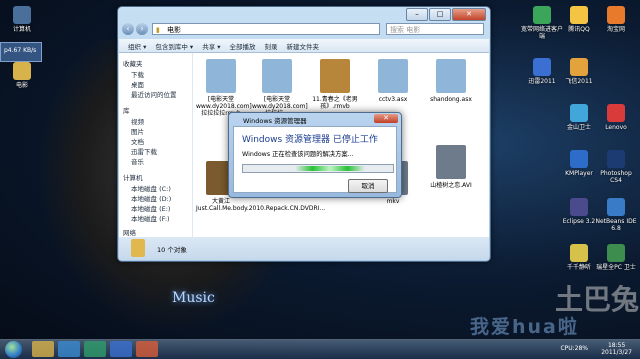 The width and height of the screenshot is (640, 359). Describe the element at coordinates (133, 63) in the screenshot. I see `nav-favorites: 收藏夹` at that location.